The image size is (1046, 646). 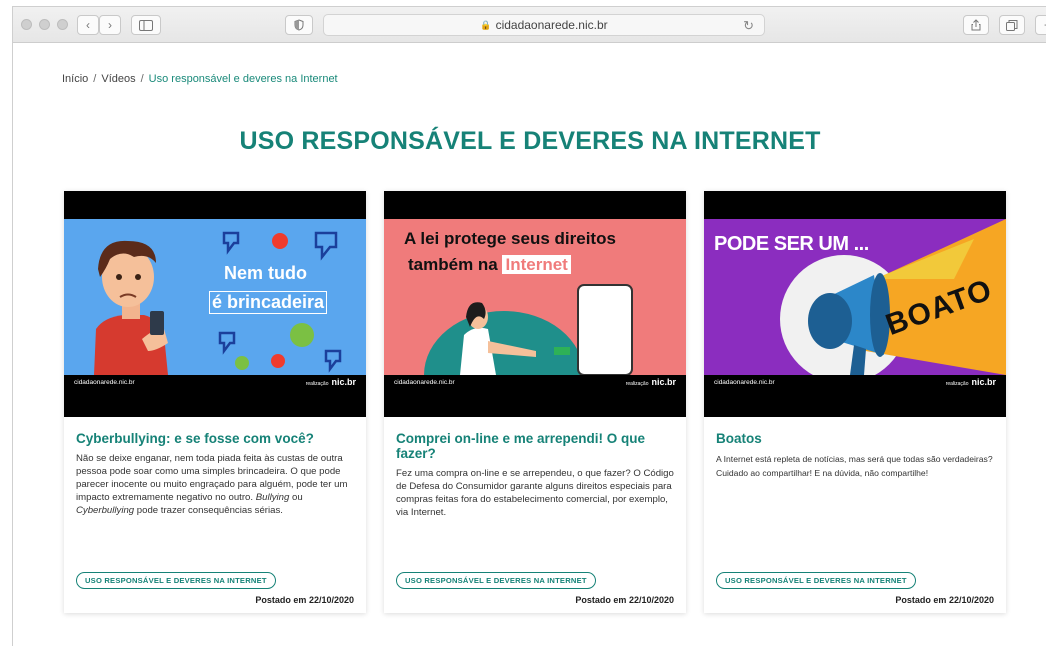 I want to click on thumbnail-subheadline: é brincadeira, so click(x=268, y=302).